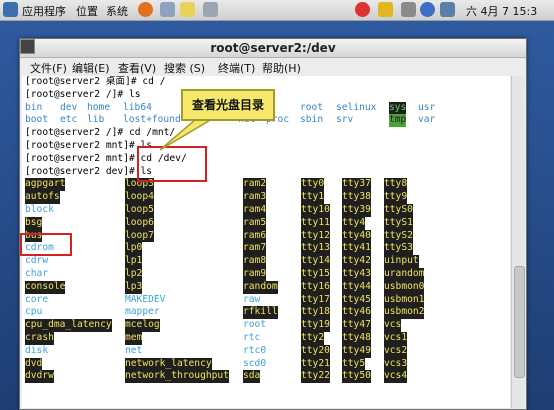 The image size is (554, 410). What do you see at coordinates (39, 377) in the screenshot?
I see `dev-entry: dvdrw` at bounding box center [39, 377].